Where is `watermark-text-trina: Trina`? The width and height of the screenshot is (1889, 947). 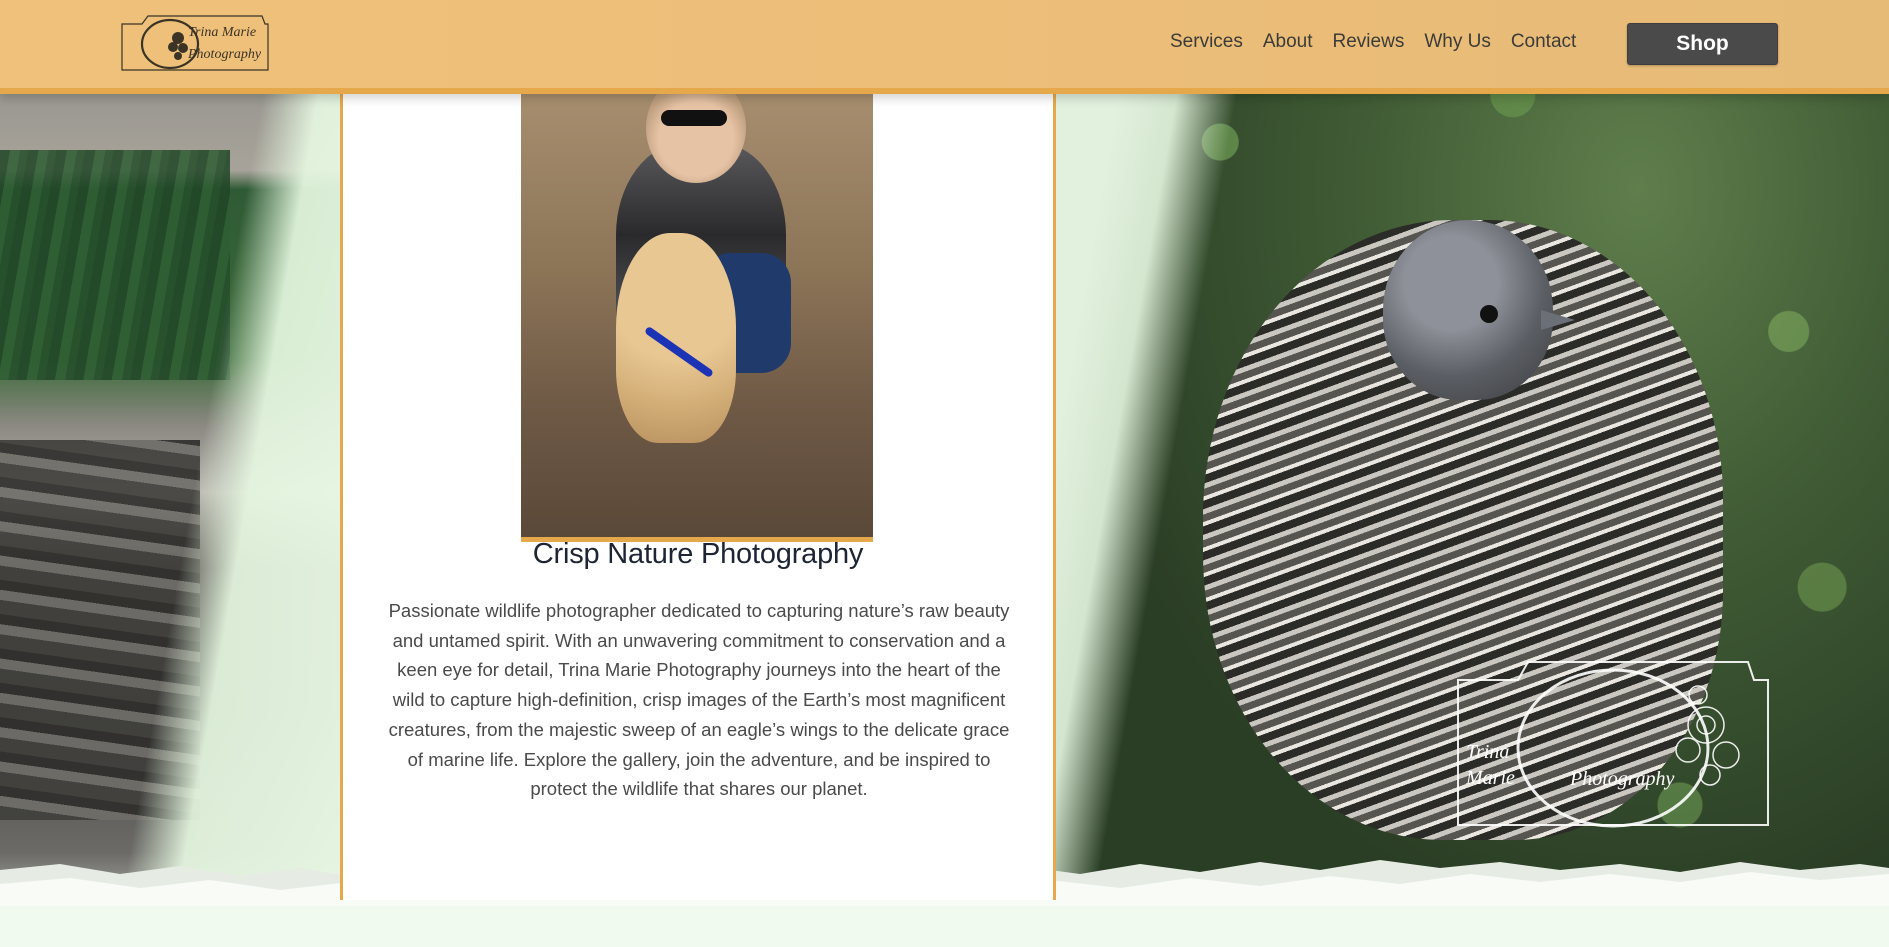 watermark-text-trina: Trina is located at coordinates (1487, 752).